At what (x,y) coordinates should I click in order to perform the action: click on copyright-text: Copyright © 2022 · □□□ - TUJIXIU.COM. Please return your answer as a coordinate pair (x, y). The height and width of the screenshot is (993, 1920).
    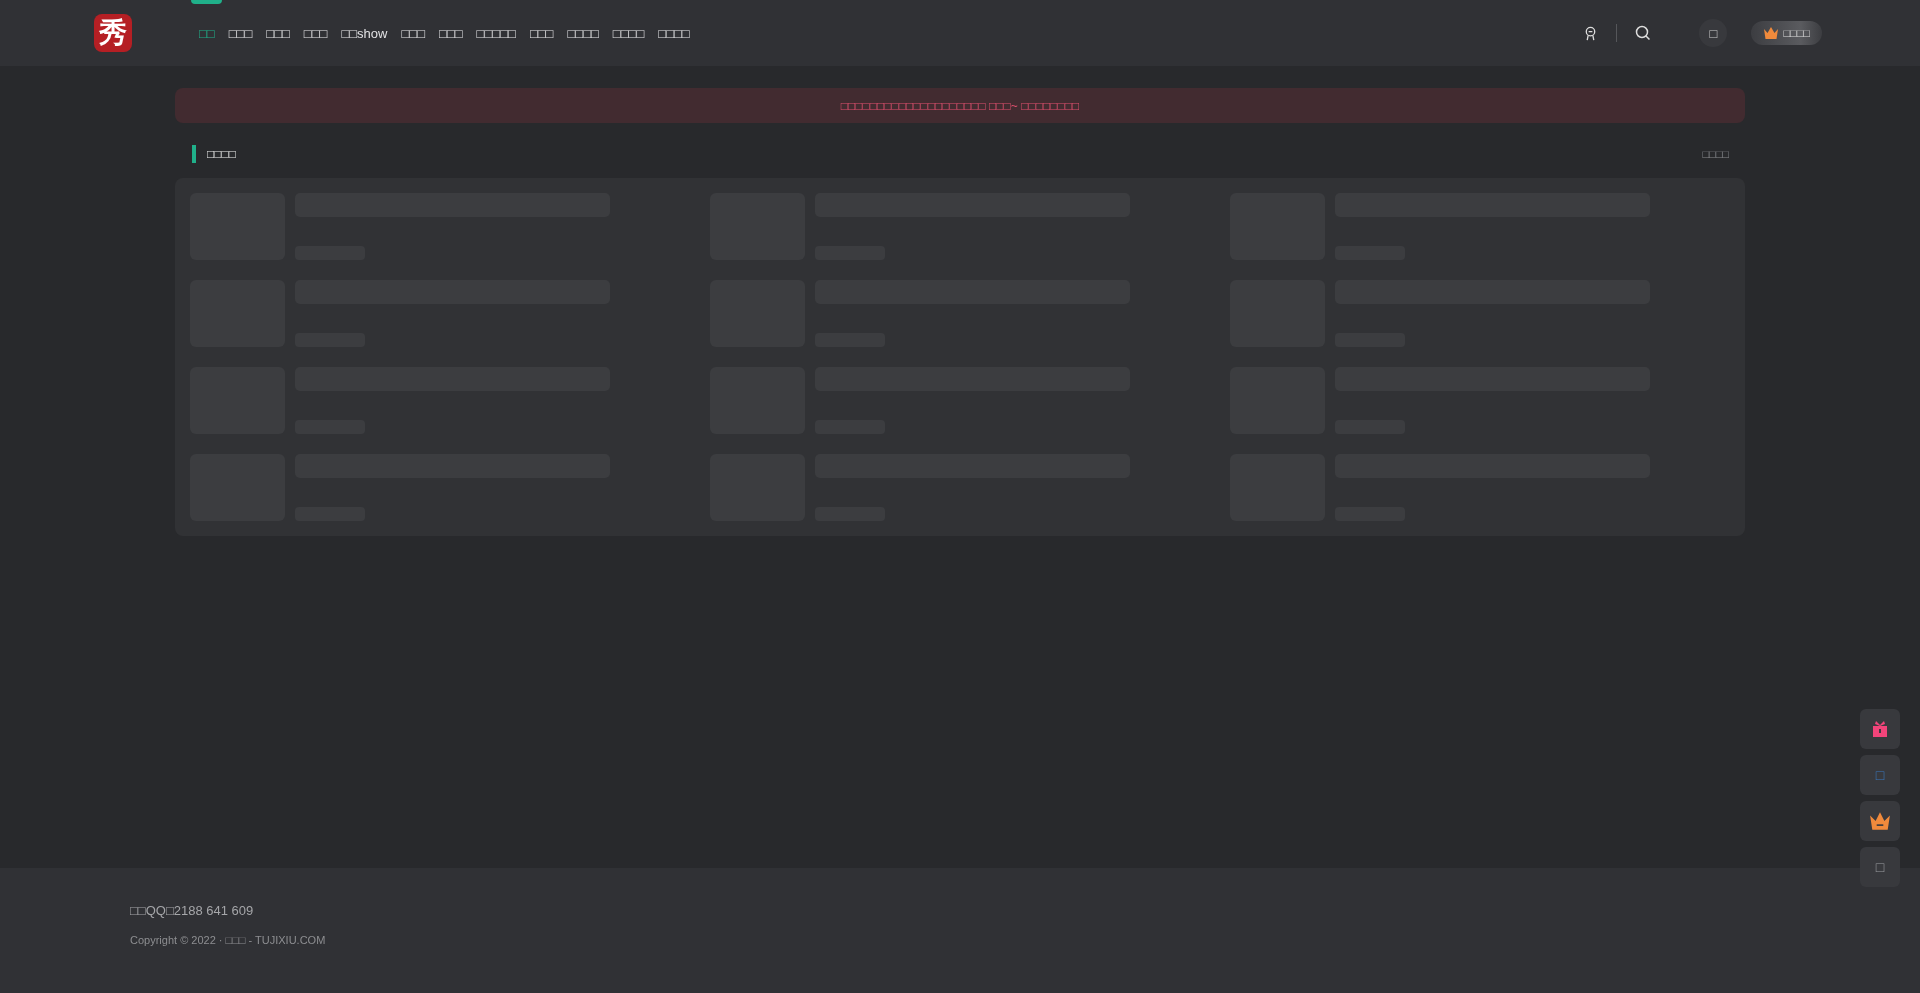
    Looking at the image, I should click on (228, 940).